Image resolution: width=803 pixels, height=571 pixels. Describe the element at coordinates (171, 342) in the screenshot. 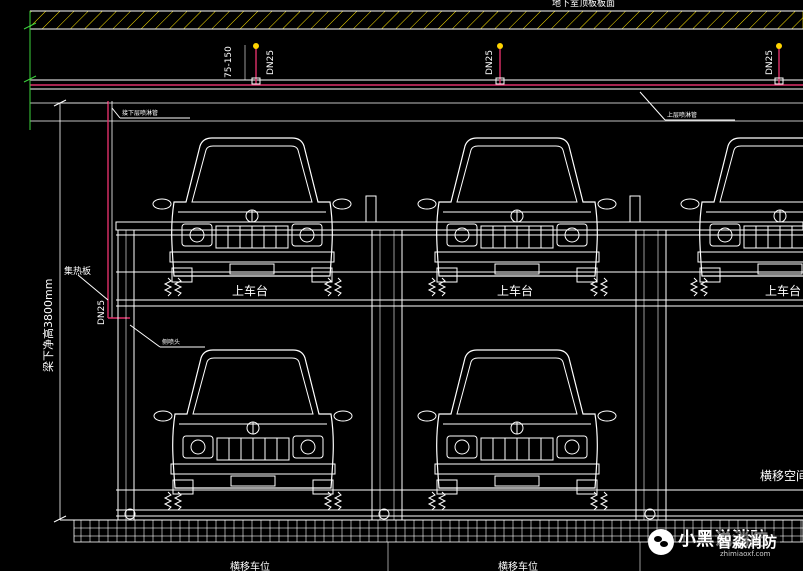

I see `sidewall-note: 侧喷头` at that location.